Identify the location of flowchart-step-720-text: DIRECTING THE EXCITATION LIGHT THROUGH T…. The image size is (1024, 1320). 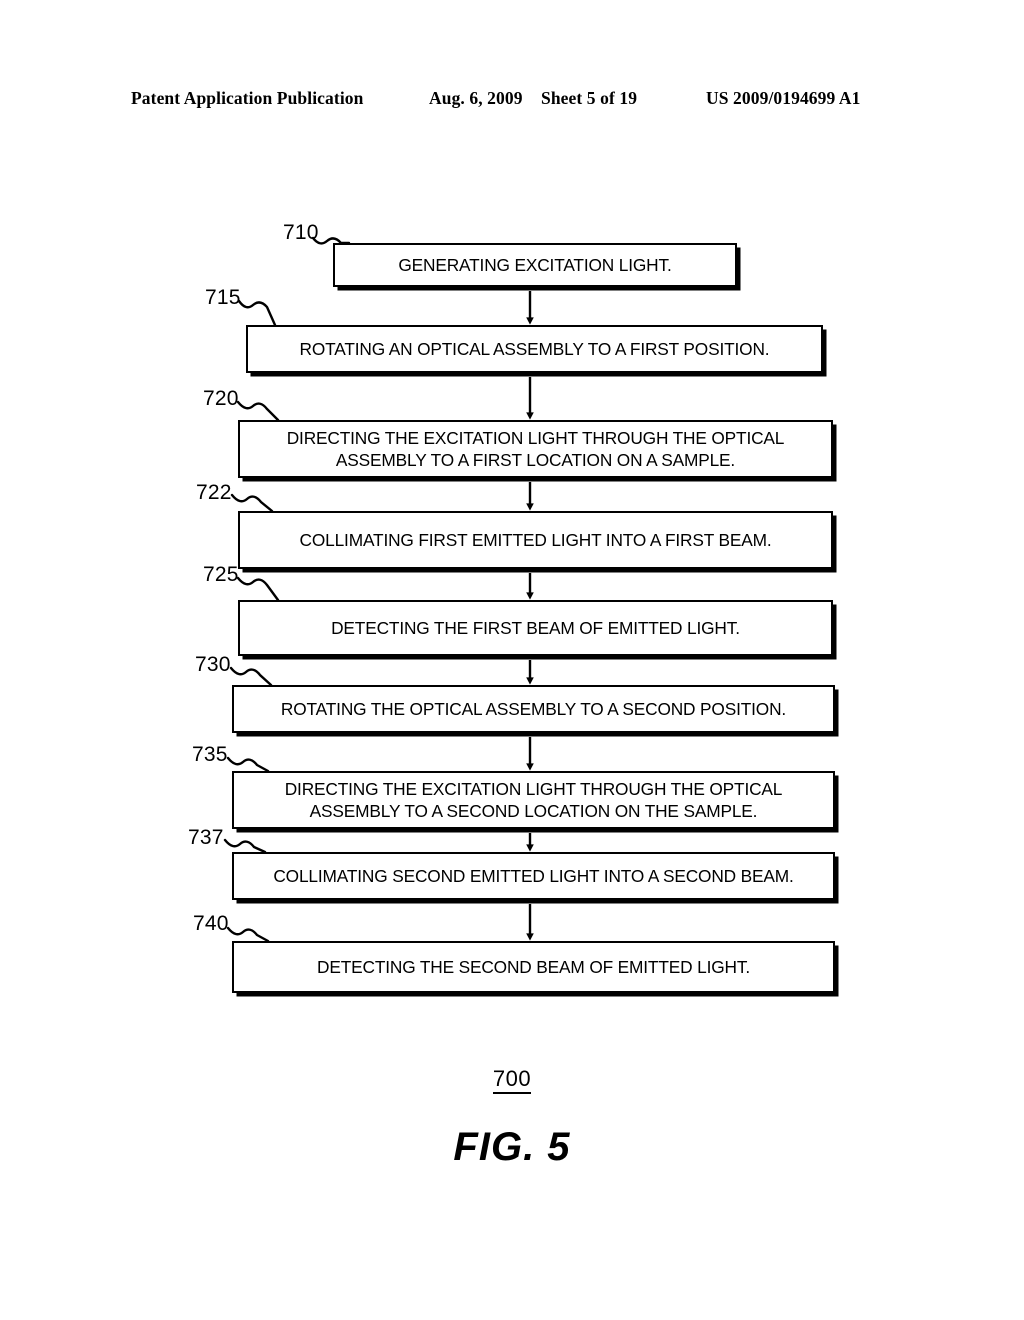
(535, 449).